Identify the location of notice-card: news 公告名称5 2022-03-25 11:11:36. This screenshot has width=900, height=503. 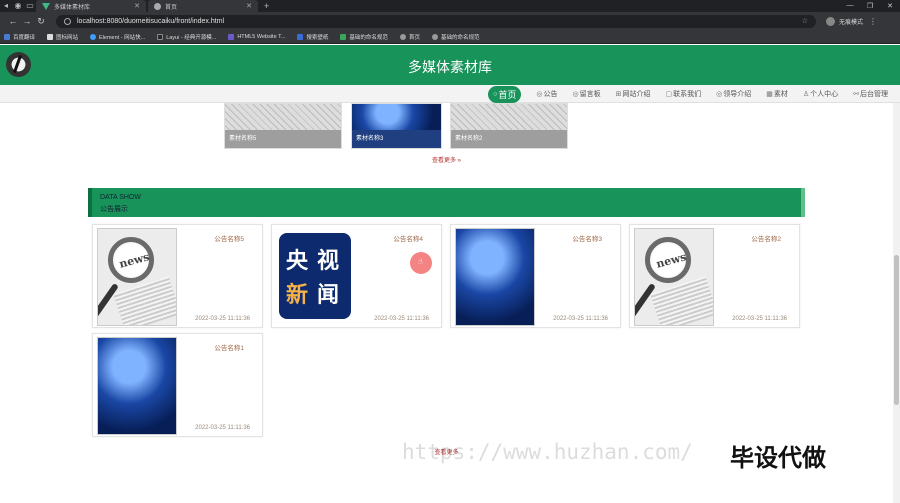
(177, 276).